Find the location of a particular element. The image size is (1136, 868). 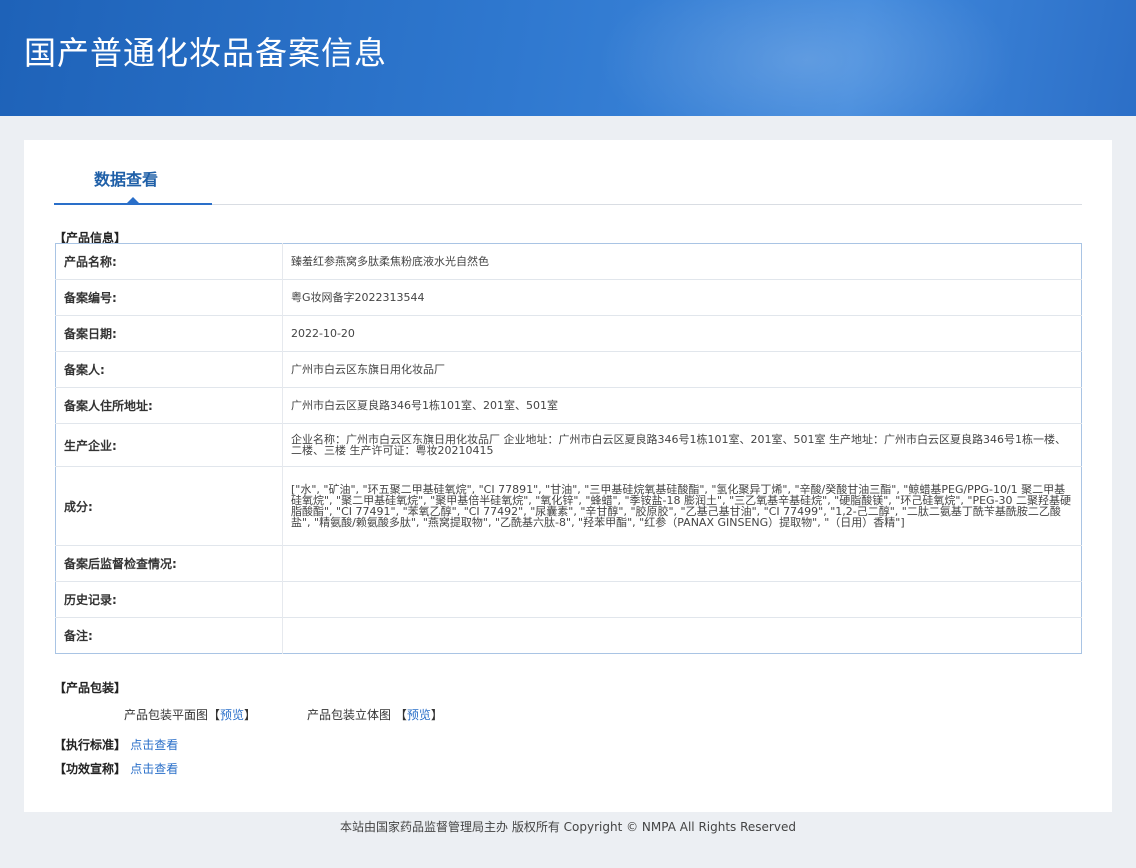

table-row: 产品名称: 臻羞红参燕窝多肽柔焦粉底液水光自然色 is located at coordinates (568, 261).